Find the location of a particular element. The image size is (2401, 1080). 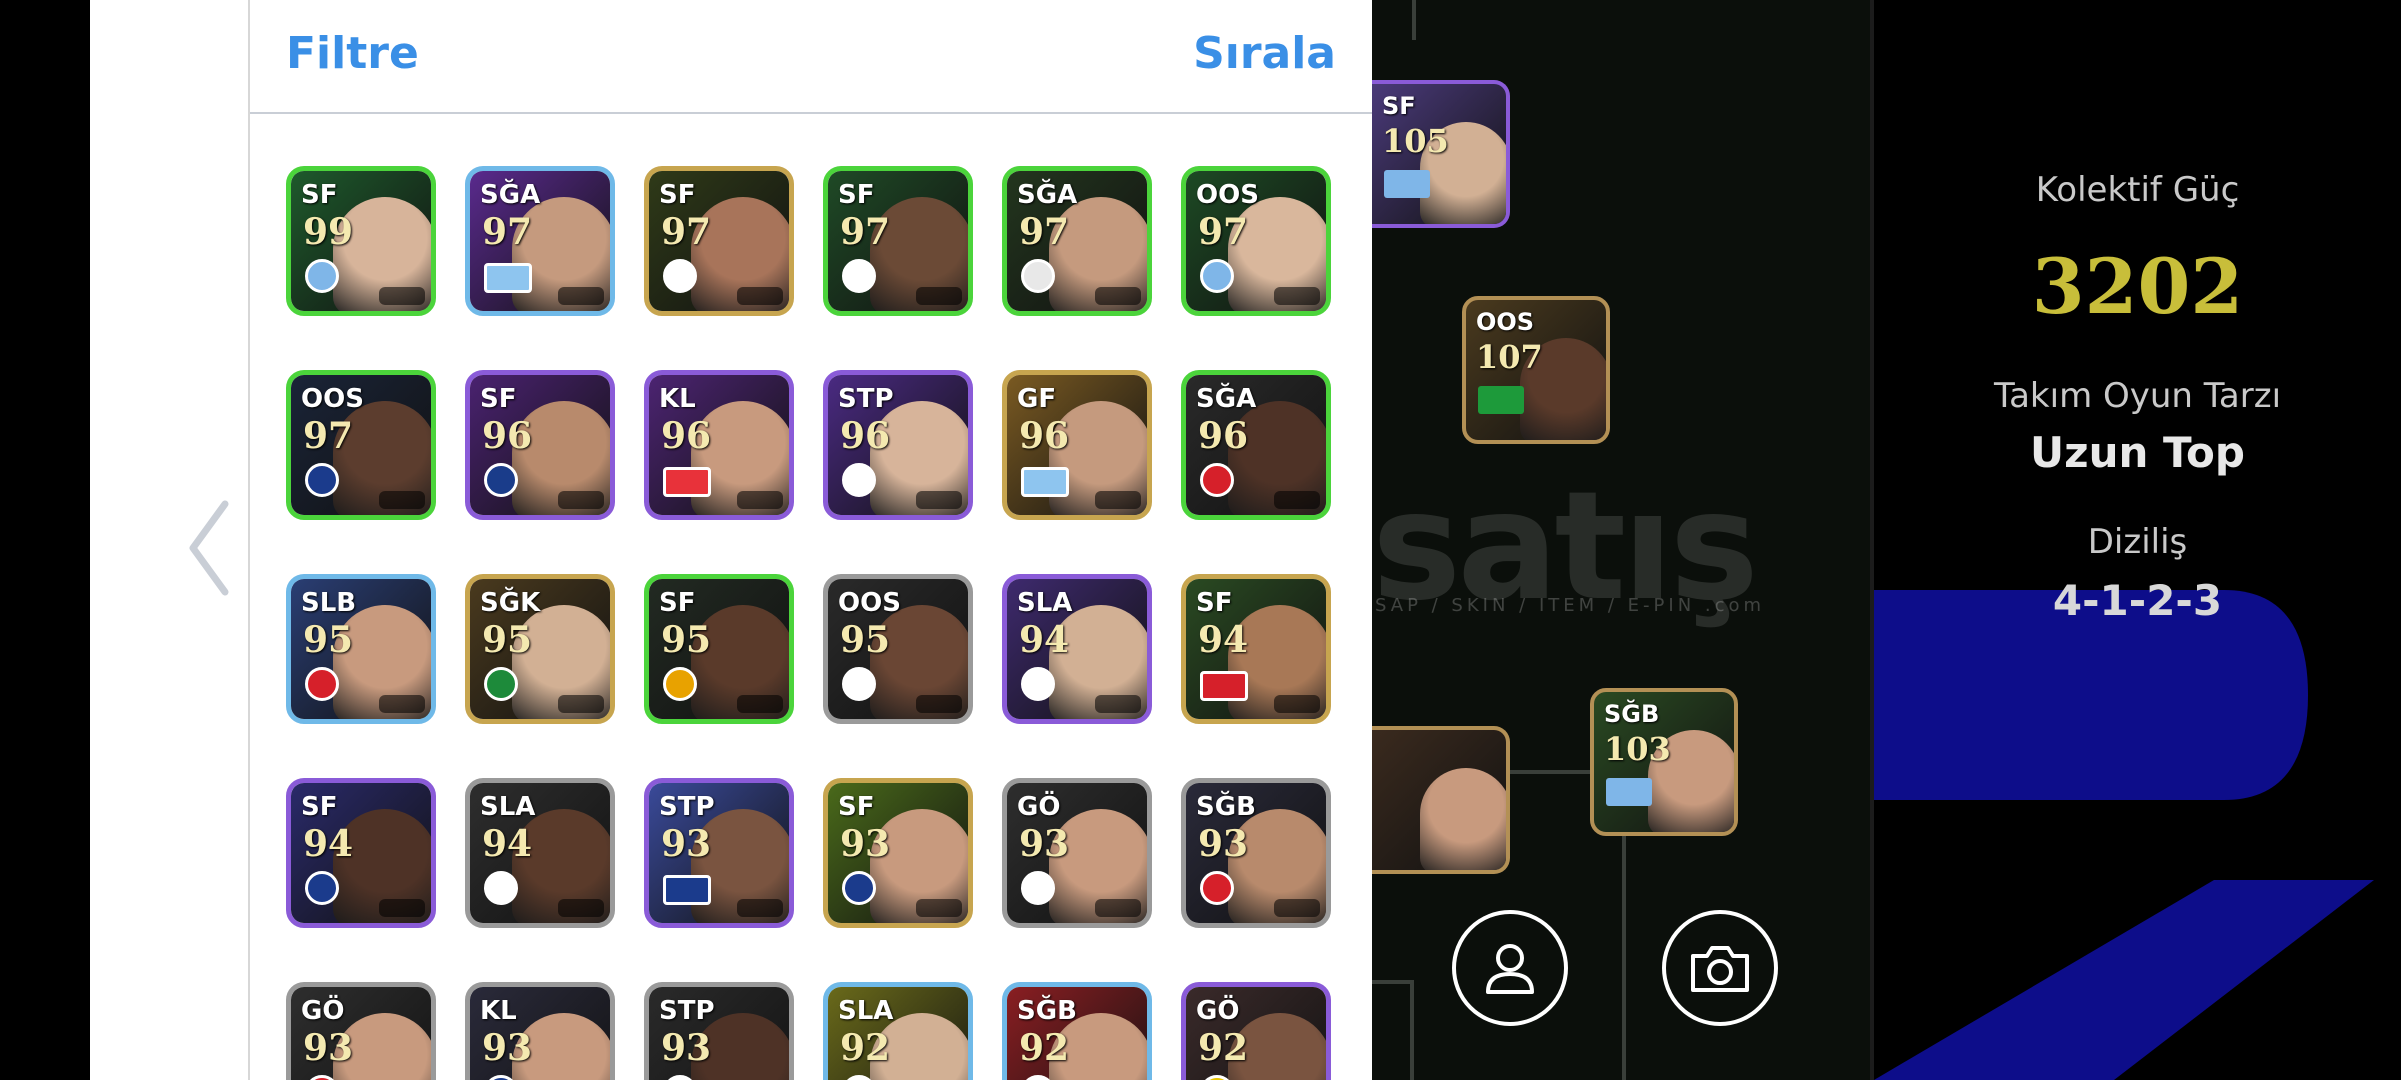

profile-button is located at coordinates (1510, 968).